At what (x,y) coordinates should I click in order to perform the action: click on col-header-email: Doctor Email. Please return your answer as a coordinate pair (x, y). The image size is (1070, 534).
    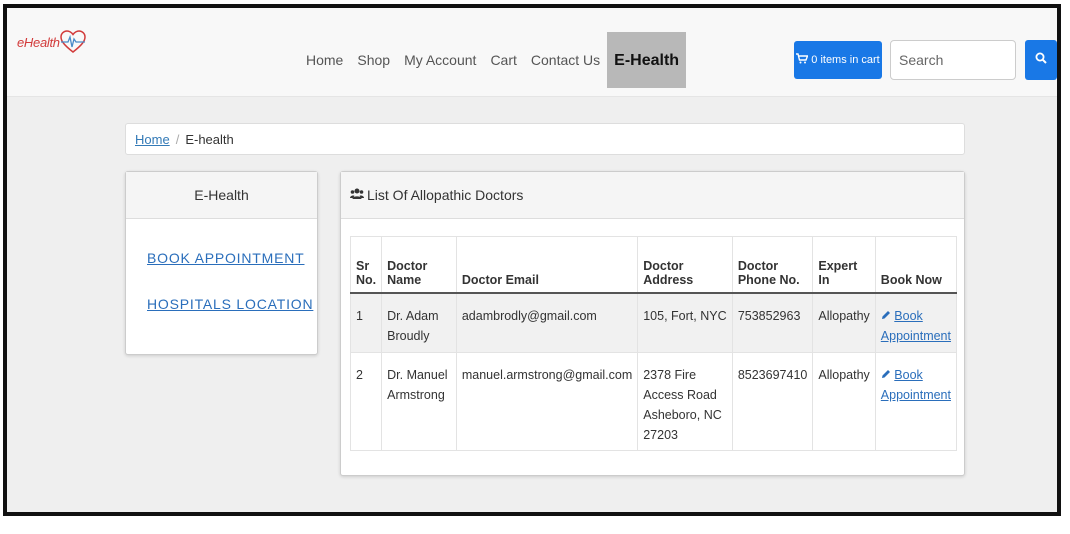
    Looking at the image, I should click on (547, 265).